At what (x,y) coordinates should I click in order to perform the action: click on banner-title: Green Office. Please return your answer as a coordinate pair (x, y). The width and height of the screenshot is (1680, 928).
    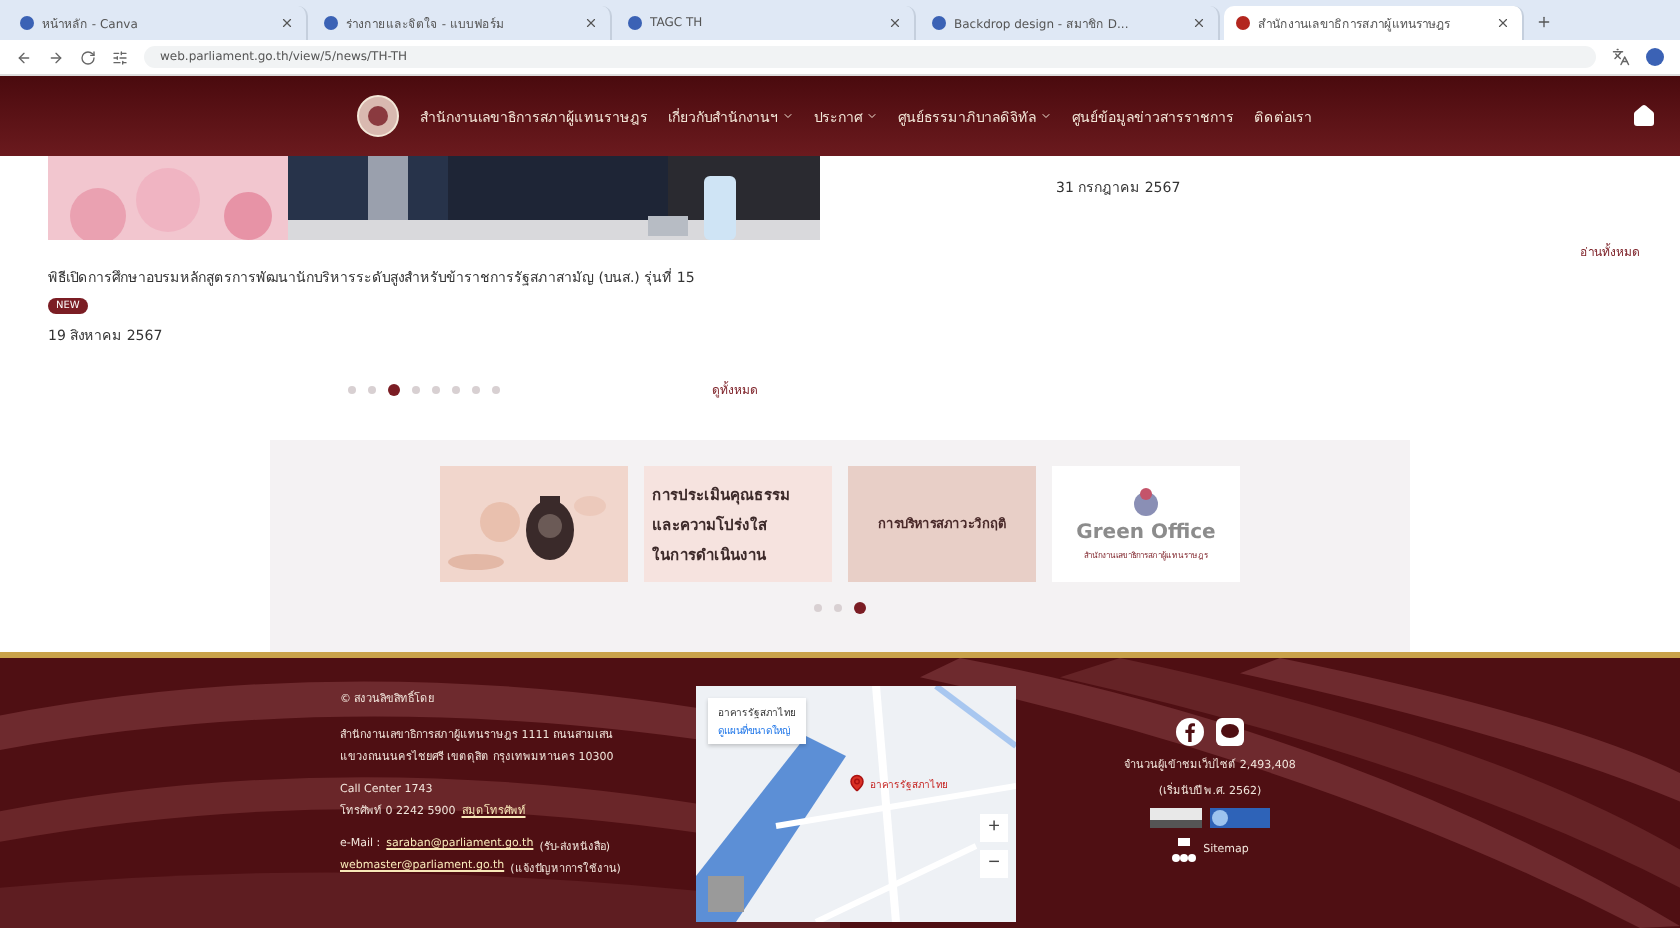
    Looking at the image, I should click on (1146, 533).